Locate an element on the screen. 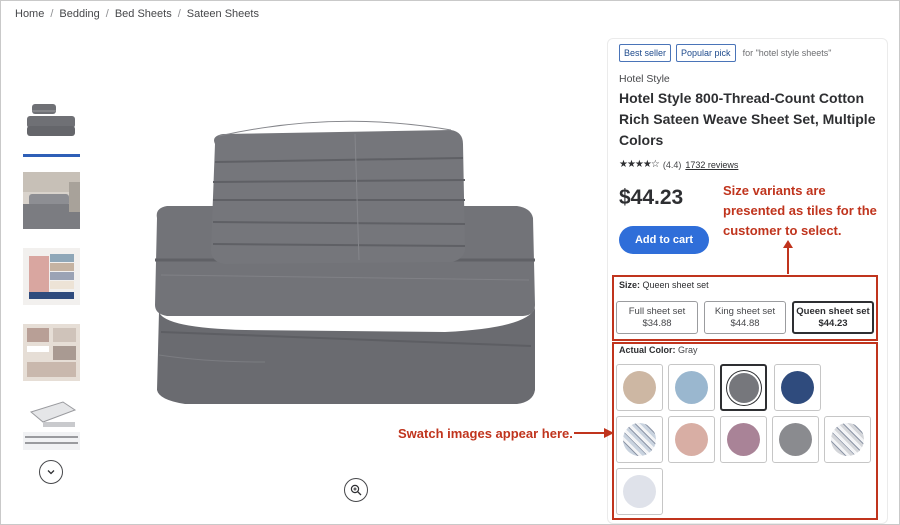 The height and width of the screenshot is (525, 900). product-price: $44.23 is located at coordinates (651, 197).